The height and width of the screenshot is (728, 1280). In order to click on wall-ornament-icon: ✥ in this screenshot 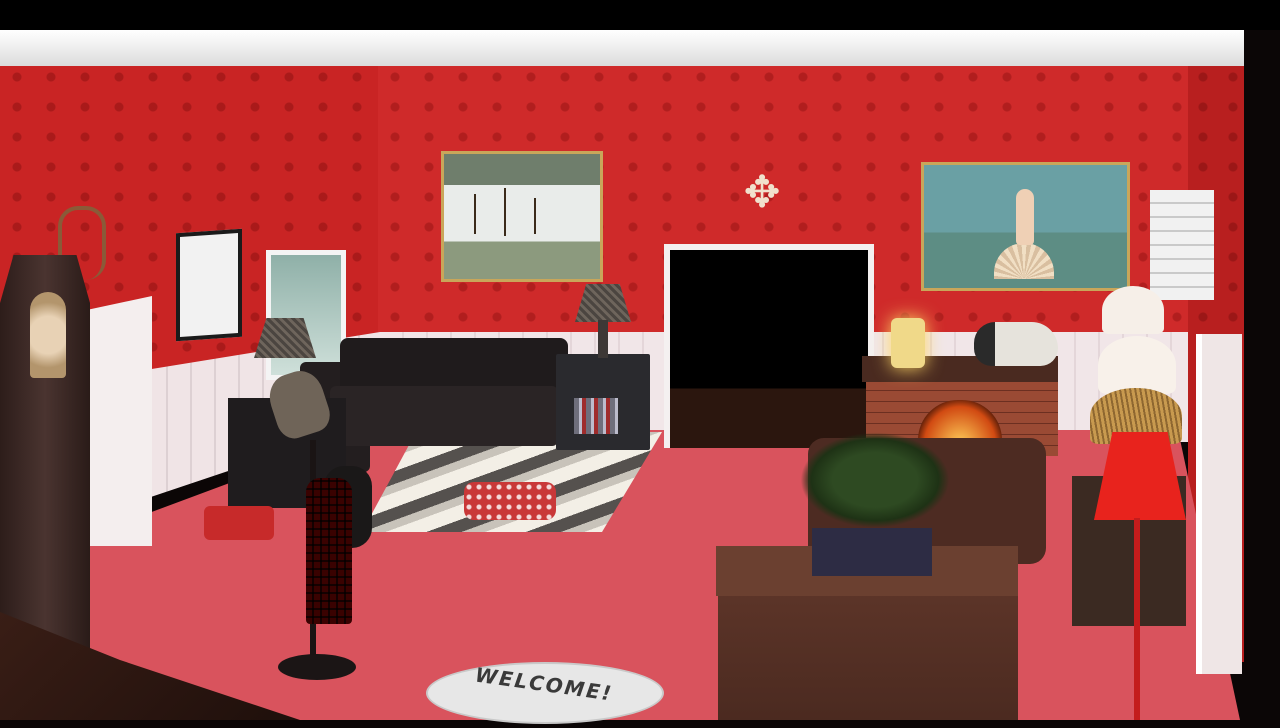, I will do `click(762, 192)`.